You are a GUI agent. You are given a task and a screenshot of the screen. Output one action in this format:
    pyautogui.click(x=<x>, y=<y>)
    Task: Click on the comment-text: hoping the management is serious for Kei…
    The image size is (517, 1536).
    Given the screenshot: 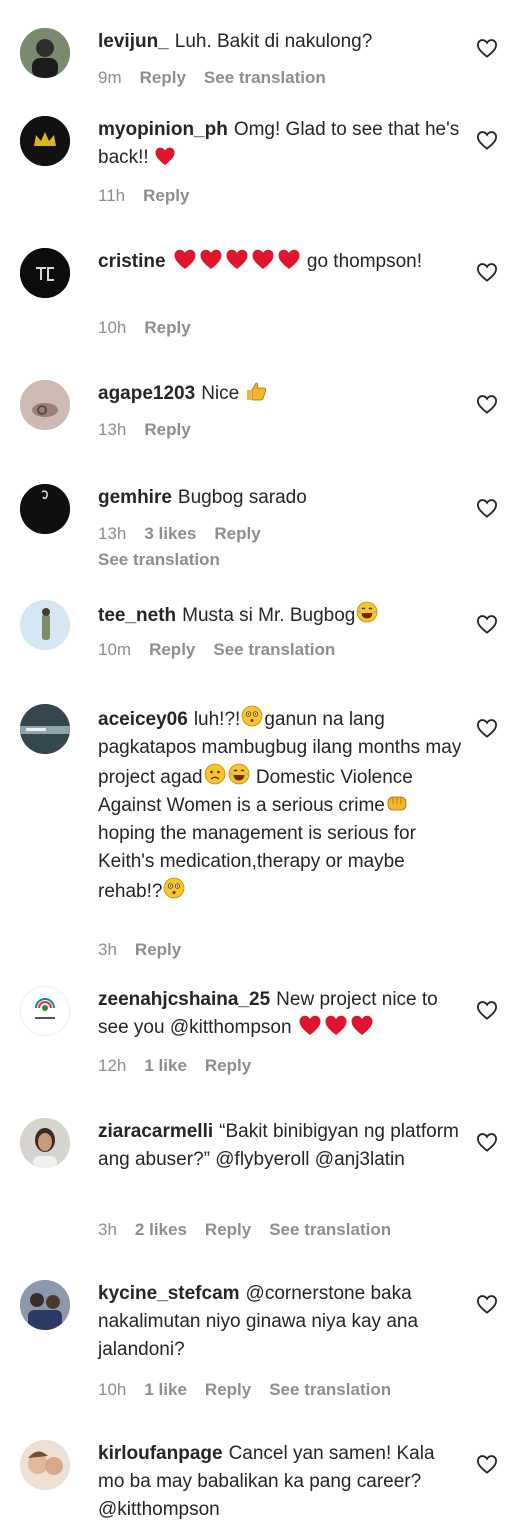 What is the action you would take?
    pyautogui.click(x=257, y=862)
    